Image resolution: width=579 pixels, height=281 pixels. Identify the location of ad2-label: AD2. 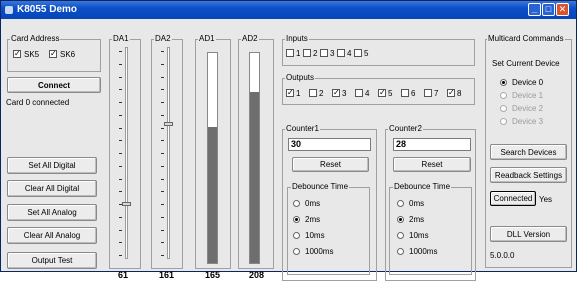
(250, 38).